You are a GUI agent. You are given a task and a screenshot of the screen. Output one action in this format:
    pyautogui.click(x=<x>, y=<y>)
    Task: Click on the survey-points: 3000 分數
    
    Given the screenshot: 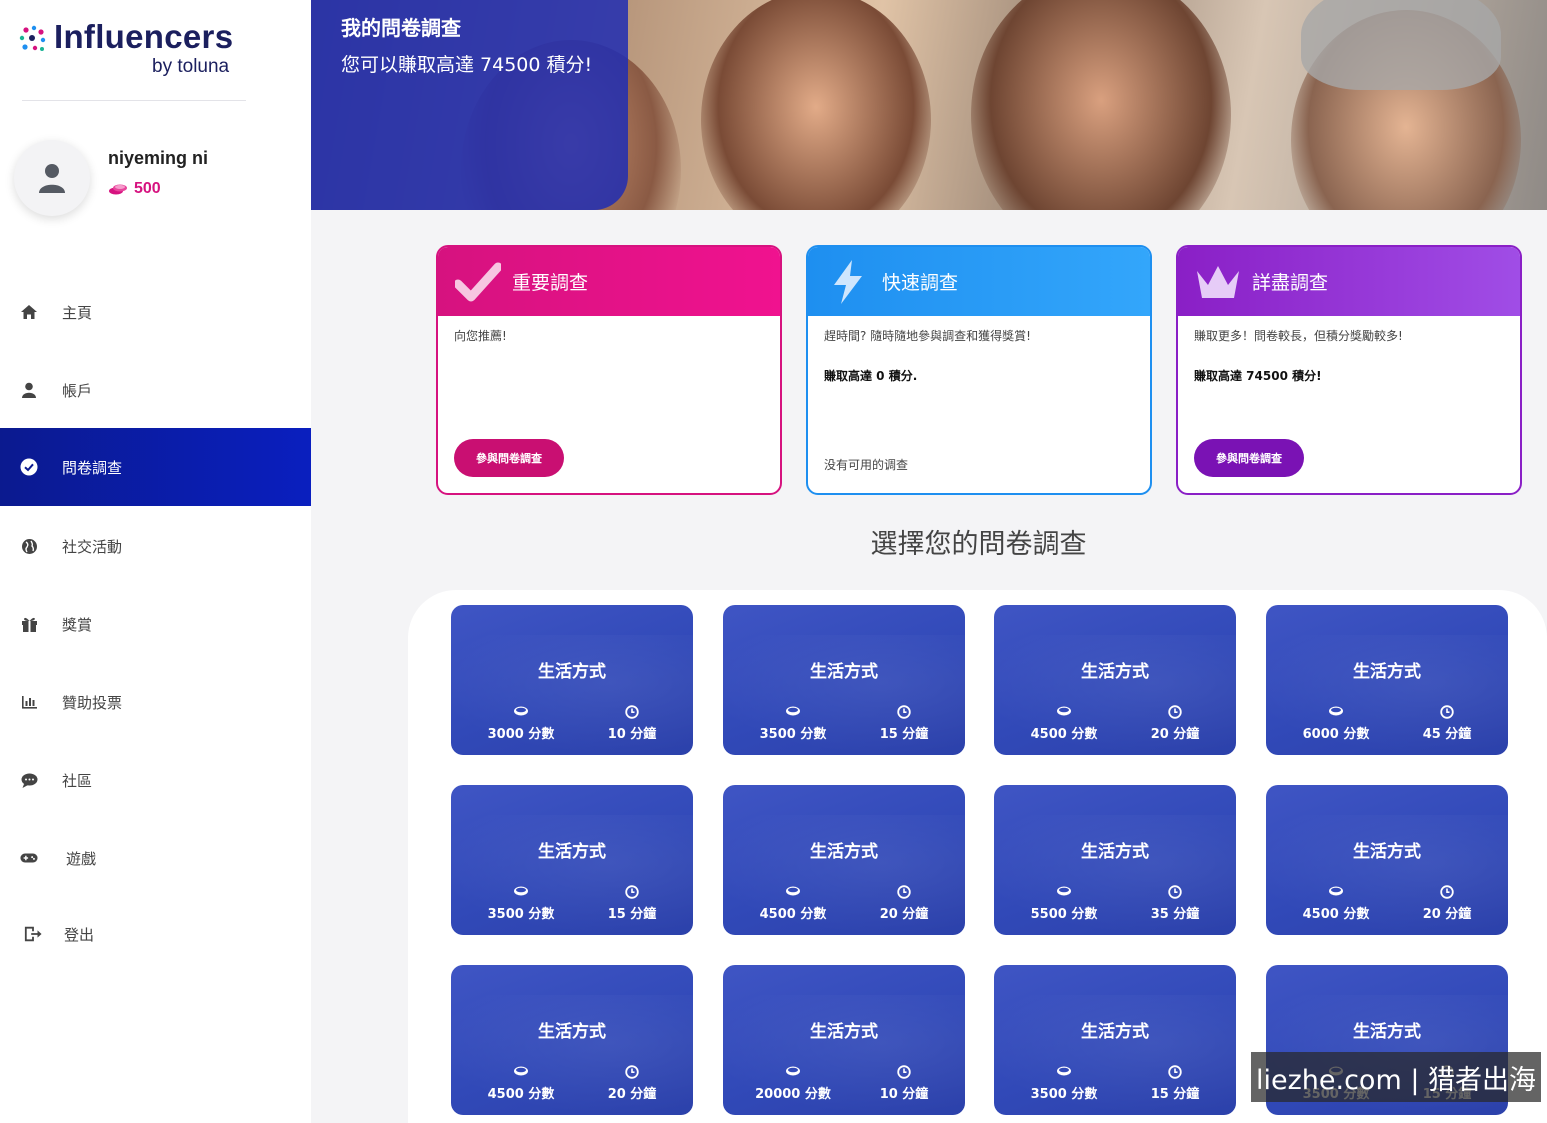 What is the action you would take?
    pyautogui.click(x=521, y=723)
    